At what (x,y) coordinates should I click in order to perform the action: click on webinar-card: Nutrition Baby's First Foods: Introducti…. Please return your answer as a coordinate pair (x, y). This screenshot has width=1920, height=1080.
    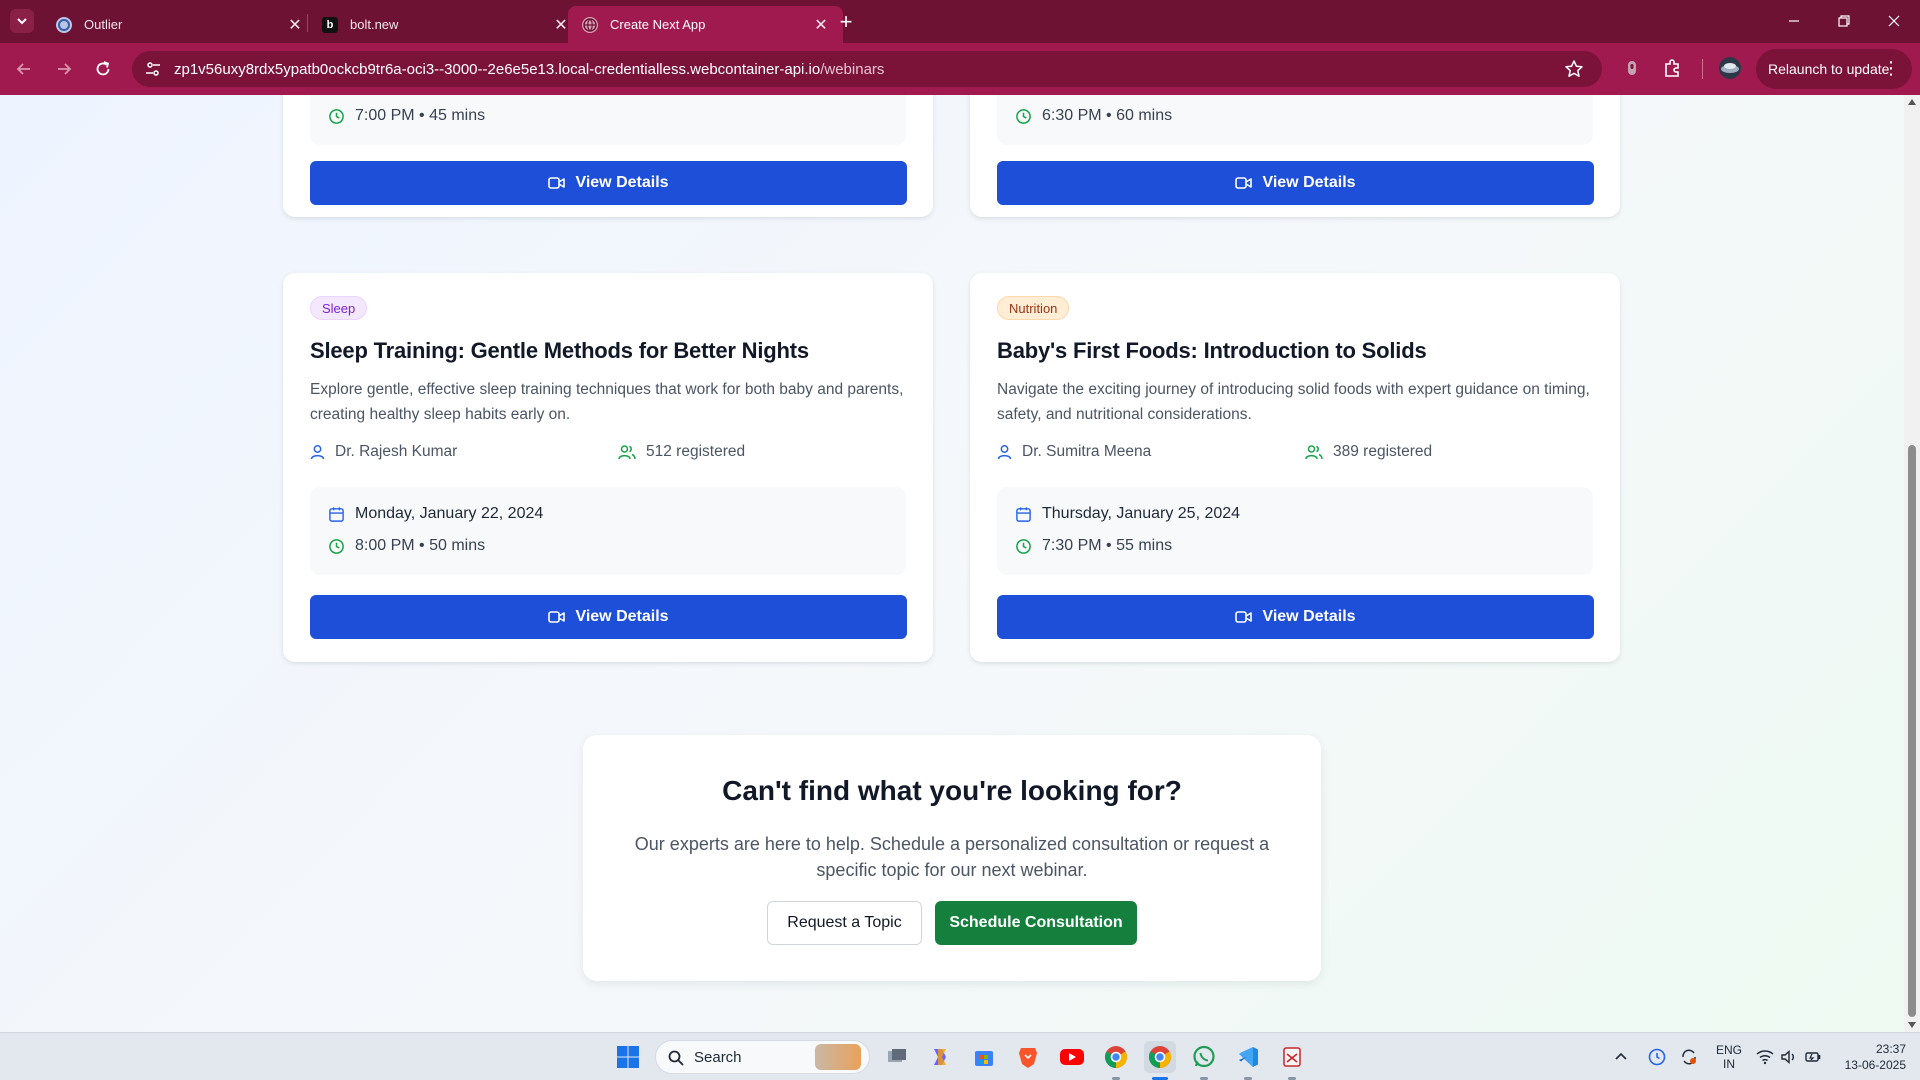
    Looking at the image, I should click on (1295, 467).